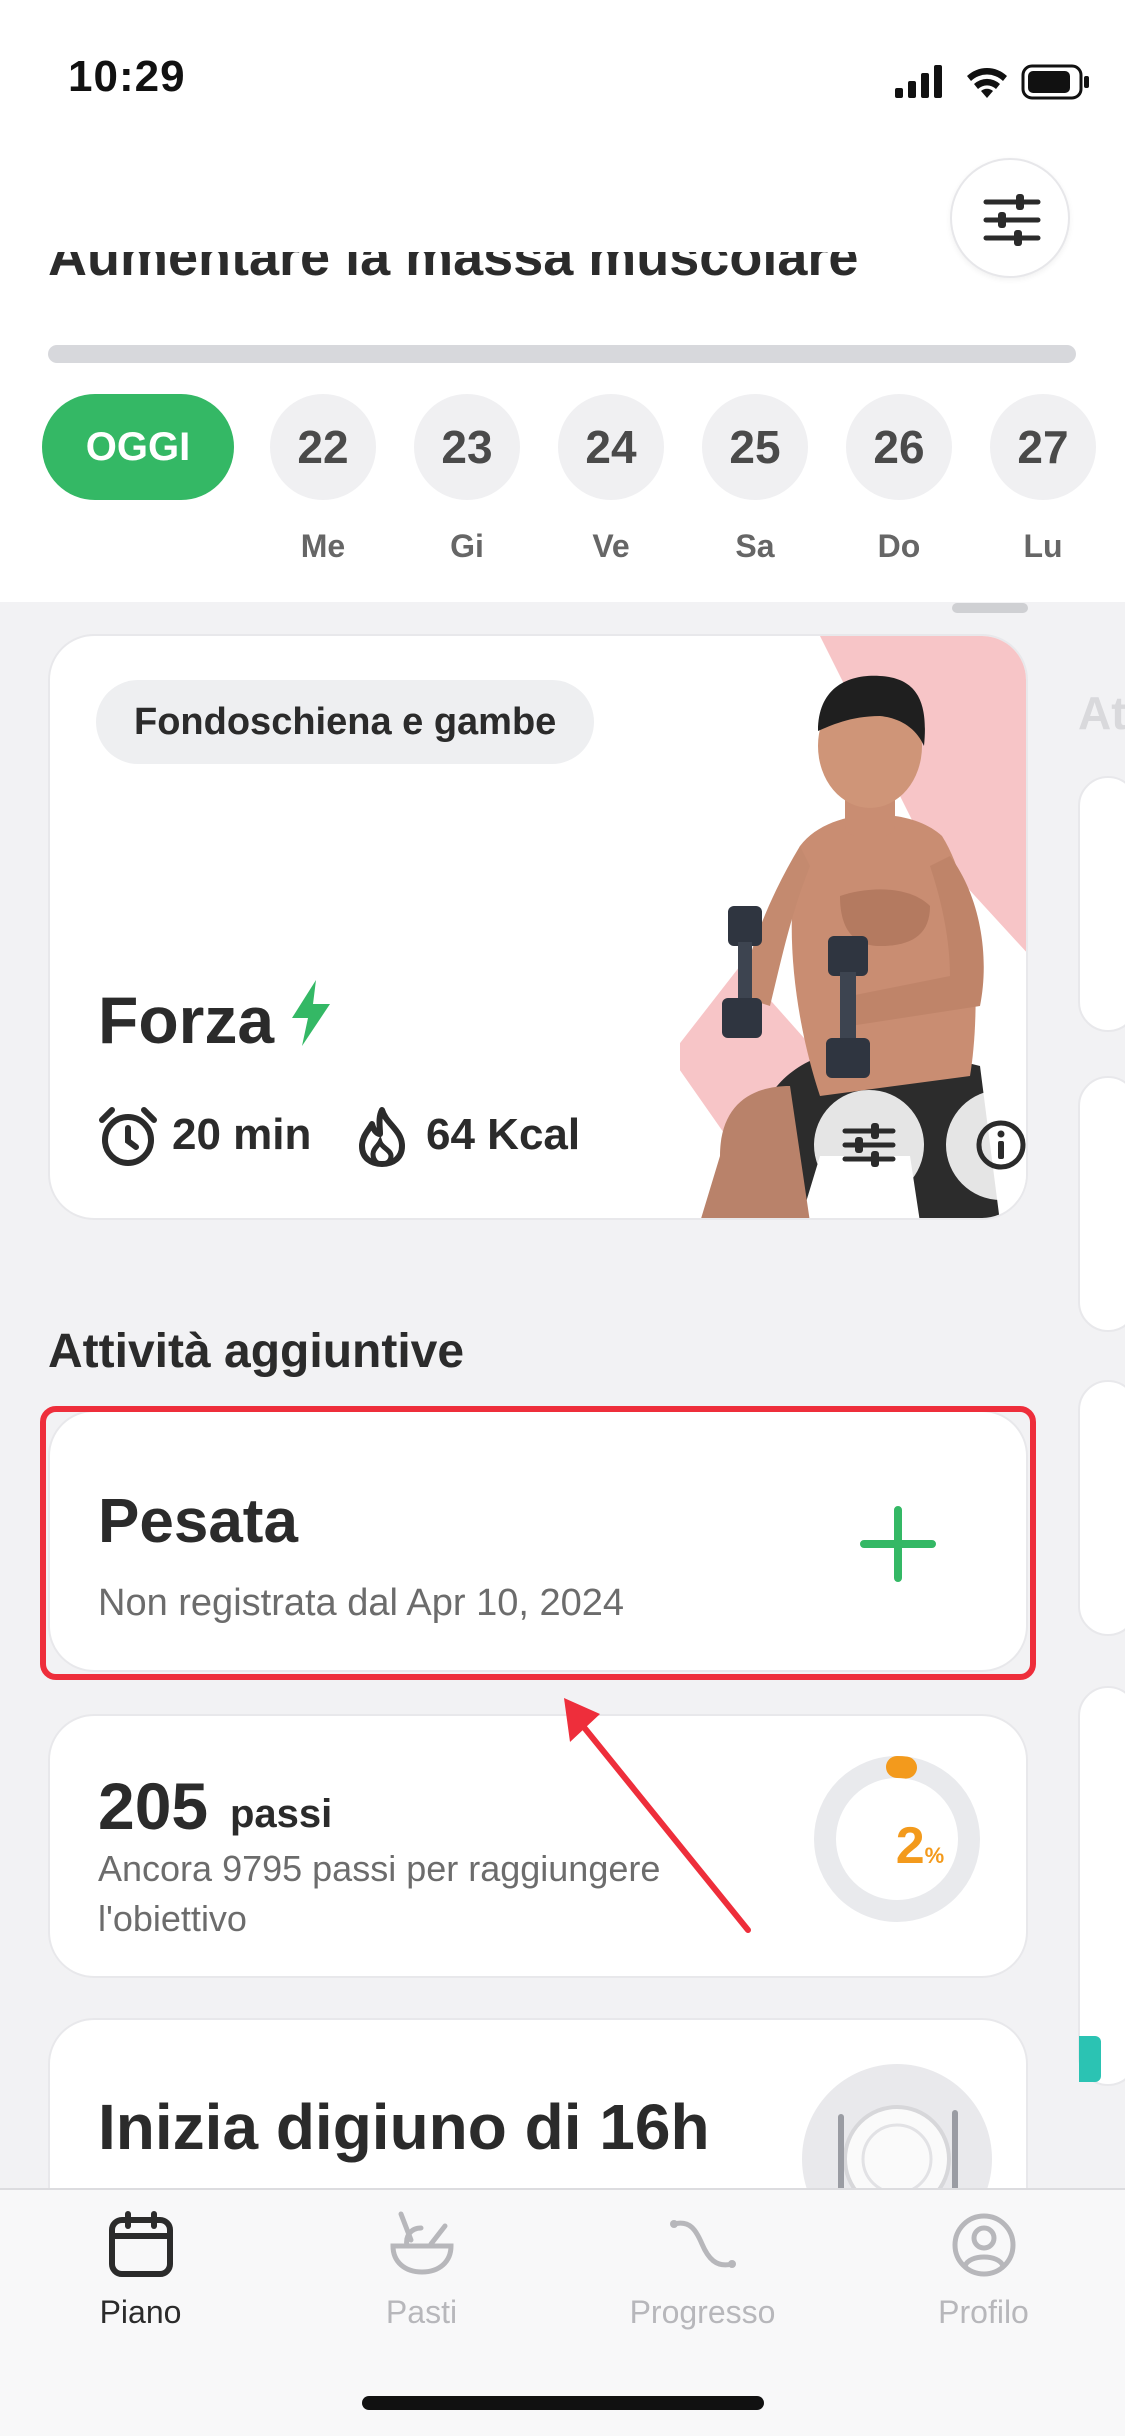  What do you see at coordinates (755, 447) in the screenshot?
I see `day-button: 25` at bounding box center [755, 447].